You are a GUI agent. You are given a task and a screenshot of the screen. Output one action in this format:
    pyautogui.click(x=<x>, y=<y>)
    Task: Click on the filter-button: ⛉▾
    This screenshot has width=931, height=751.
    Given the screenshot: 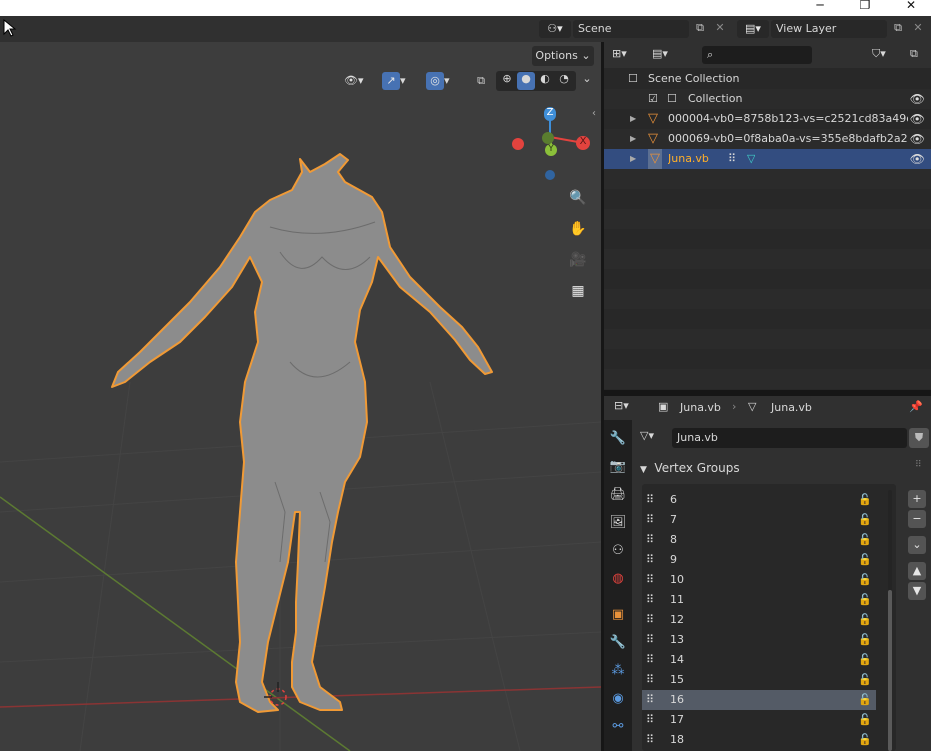 What is the action you would take?
    pyautogui.click(x=887, y=54)
    